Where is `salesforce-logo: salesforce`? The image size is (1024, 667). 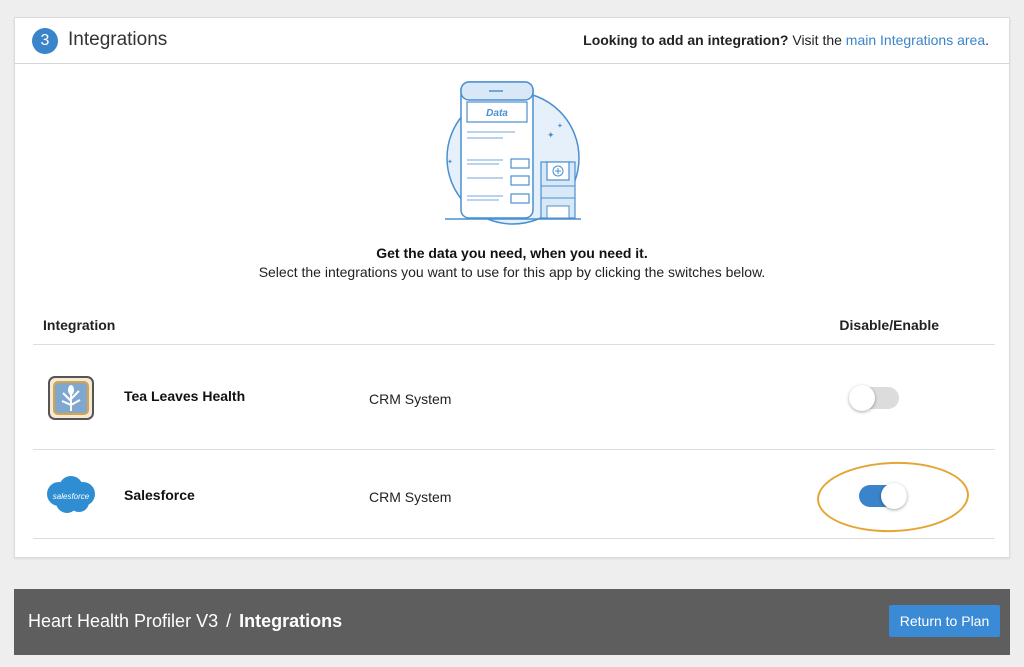 salesforce-logo: salesforce is located at coordinates (71, 494).